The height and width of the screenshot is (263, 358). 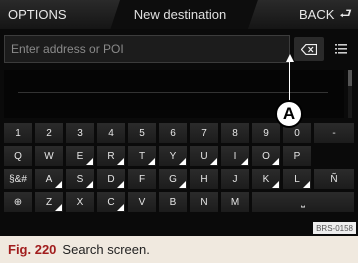 What do you see at coordinates (334, 228) in the screenshot?
I see `image-code: BRS-0158` at bounding box center [334, 228].